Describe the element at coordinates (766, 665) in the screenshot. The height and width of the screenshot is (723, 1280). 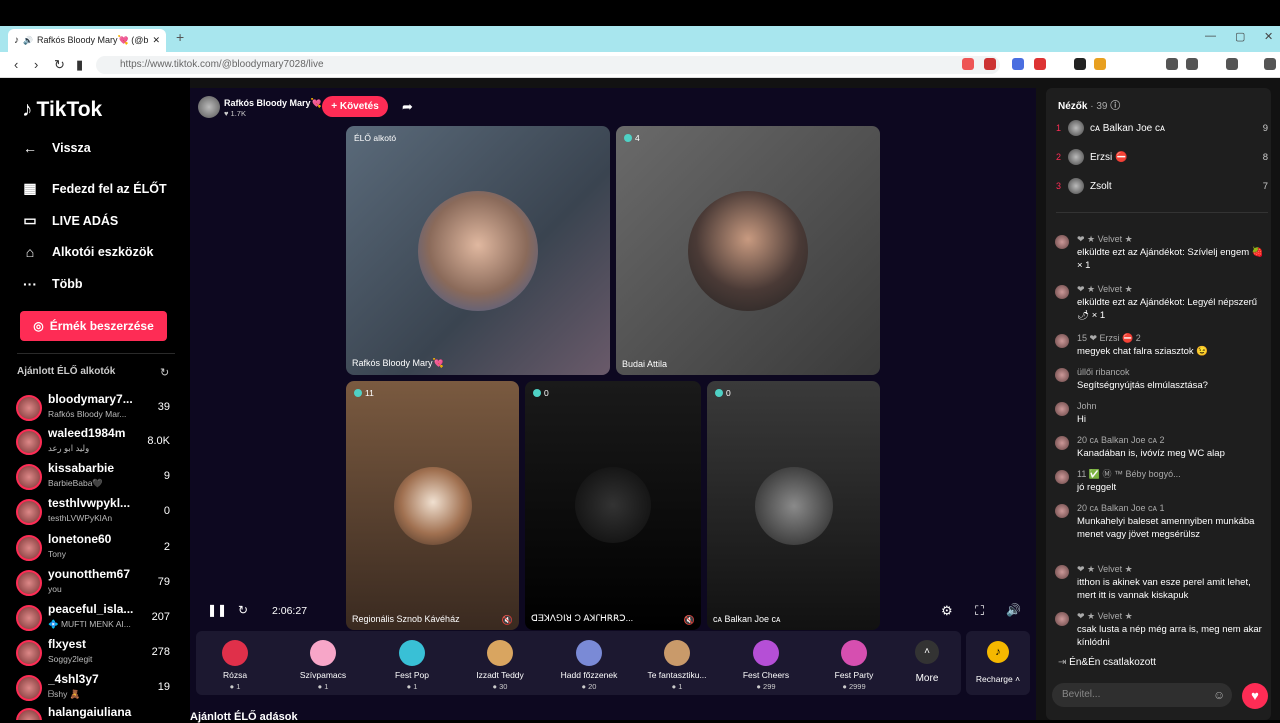
I see `gift-item: Fest Cheers ● 299` at that location.